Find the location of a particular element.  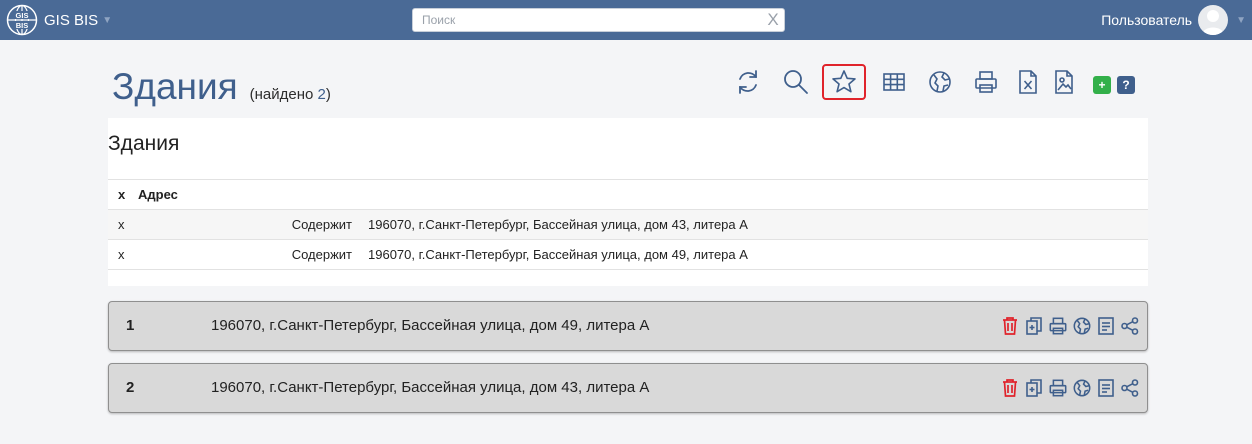

brand-menu: GIS BIS GIS BIS ▼ is located at coordinates (59, 20).